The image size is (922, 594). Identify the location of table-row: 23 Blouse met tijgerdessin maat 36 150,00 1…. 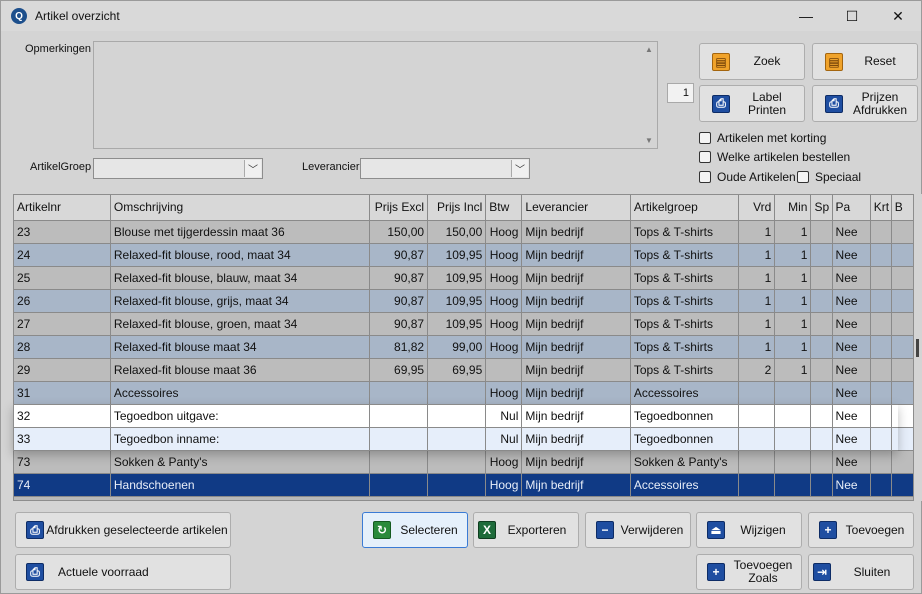
(463, 232).